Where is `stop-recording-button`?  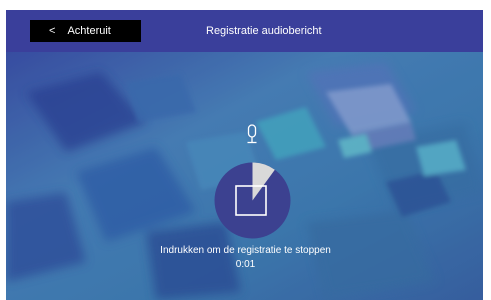 stop-recording-button is located at coordinates (252, 200).